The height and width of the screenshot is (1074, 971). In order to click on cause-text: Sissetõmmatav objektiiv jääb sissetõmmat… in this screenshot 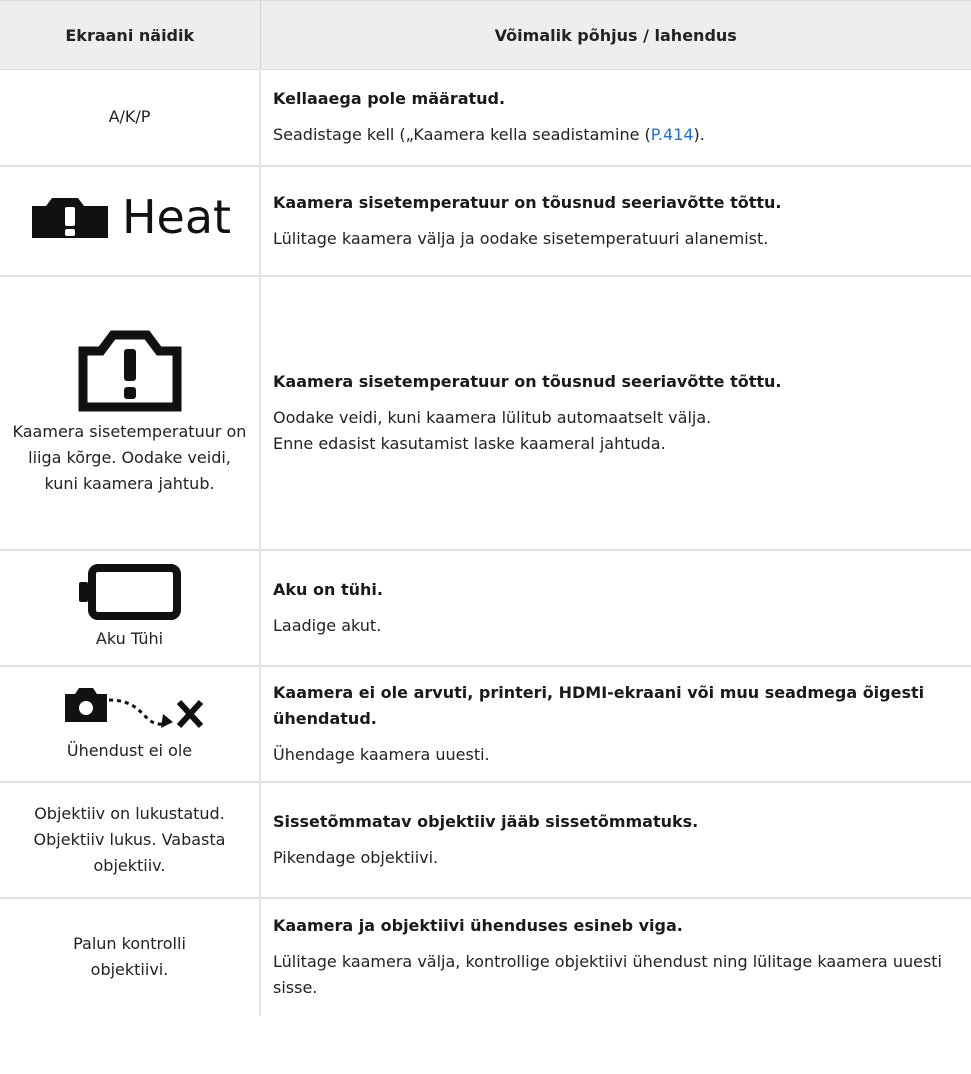, I will do `click(486, 821)`.